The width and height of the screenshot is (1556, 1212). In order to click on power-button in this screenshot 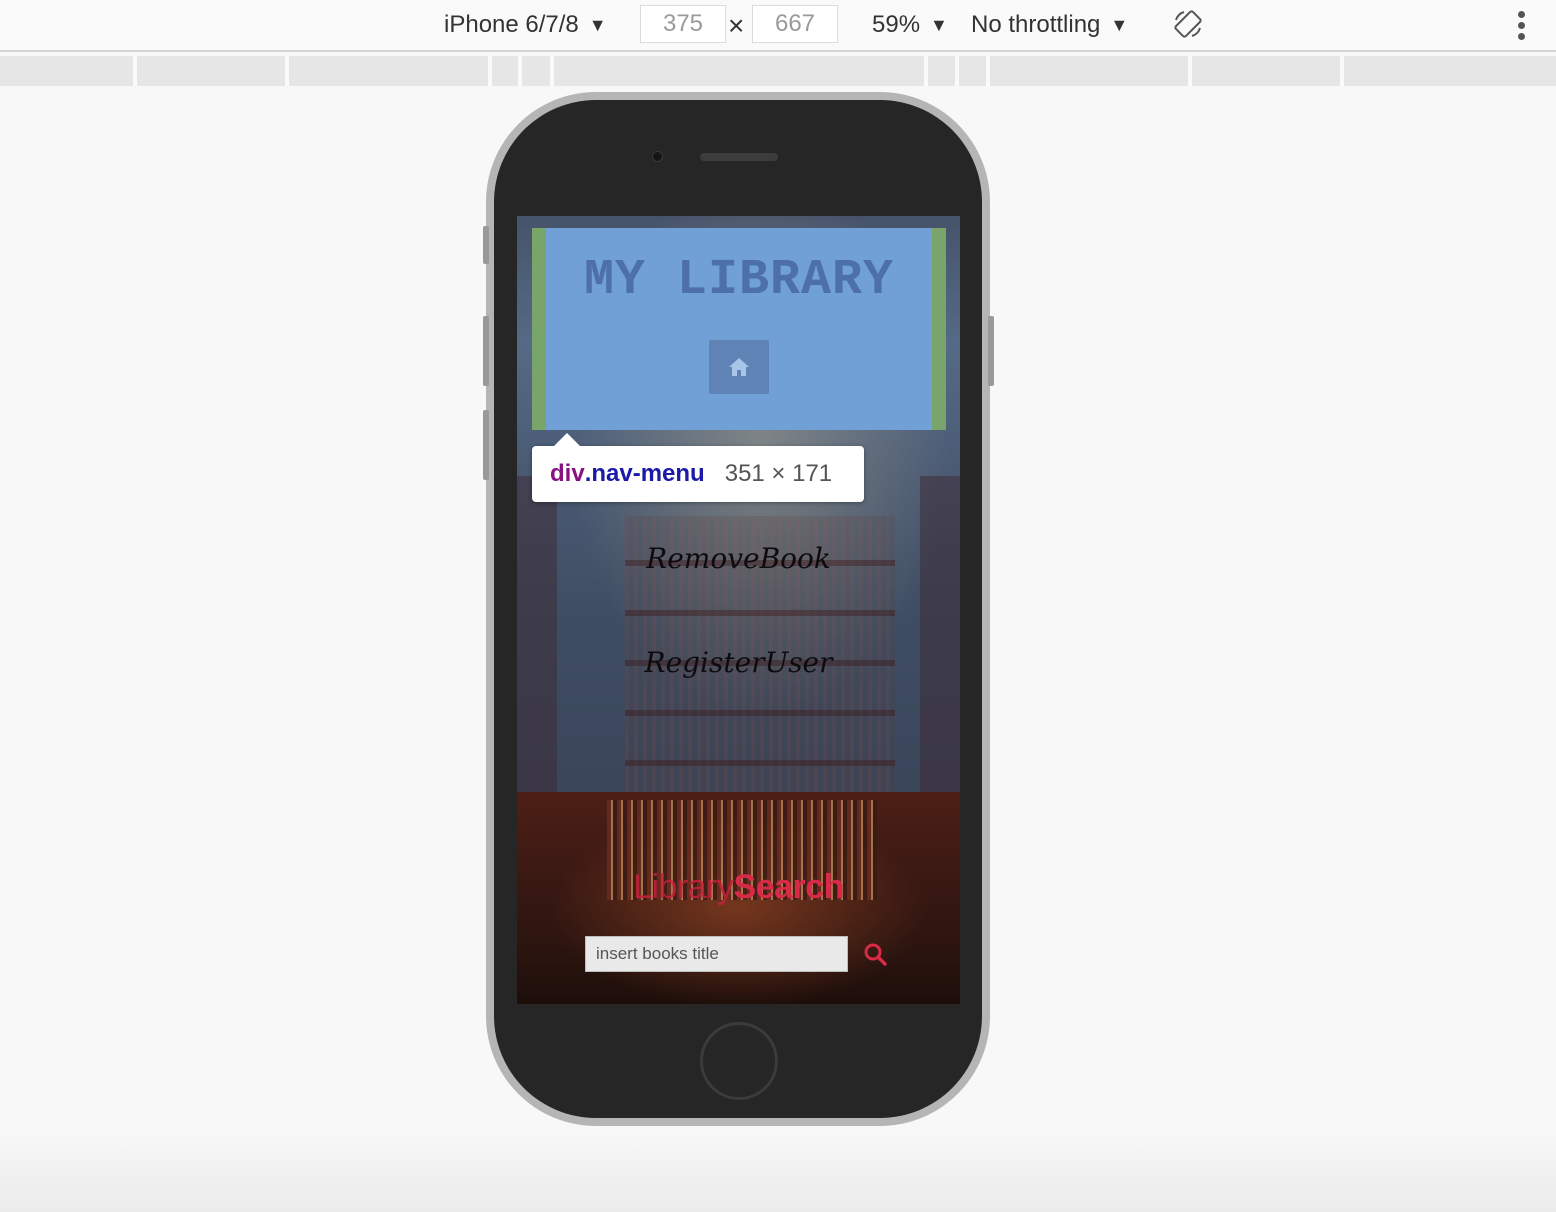, I will do `click(991, 351)`.